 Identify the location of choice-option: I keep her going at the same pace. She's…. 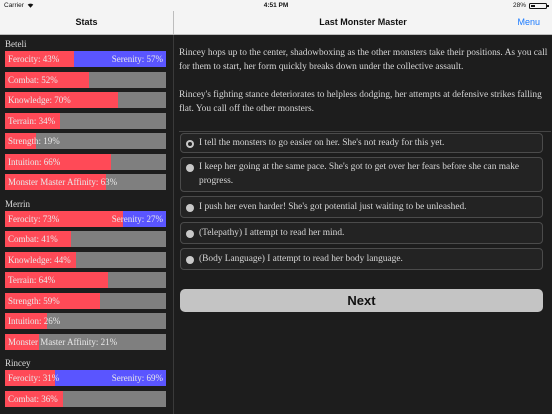
(361, 174).